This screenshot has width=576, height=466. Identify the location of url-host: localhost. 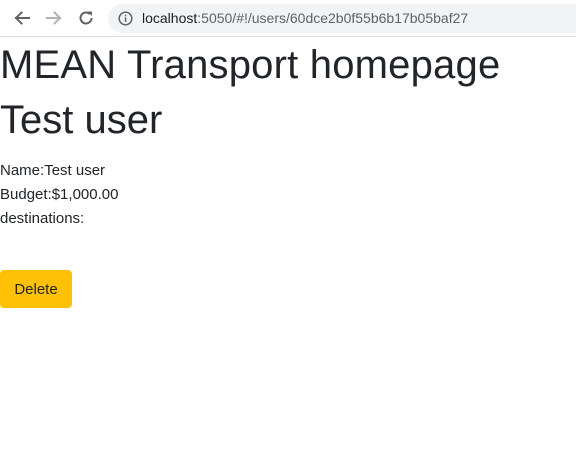
(170, 18).